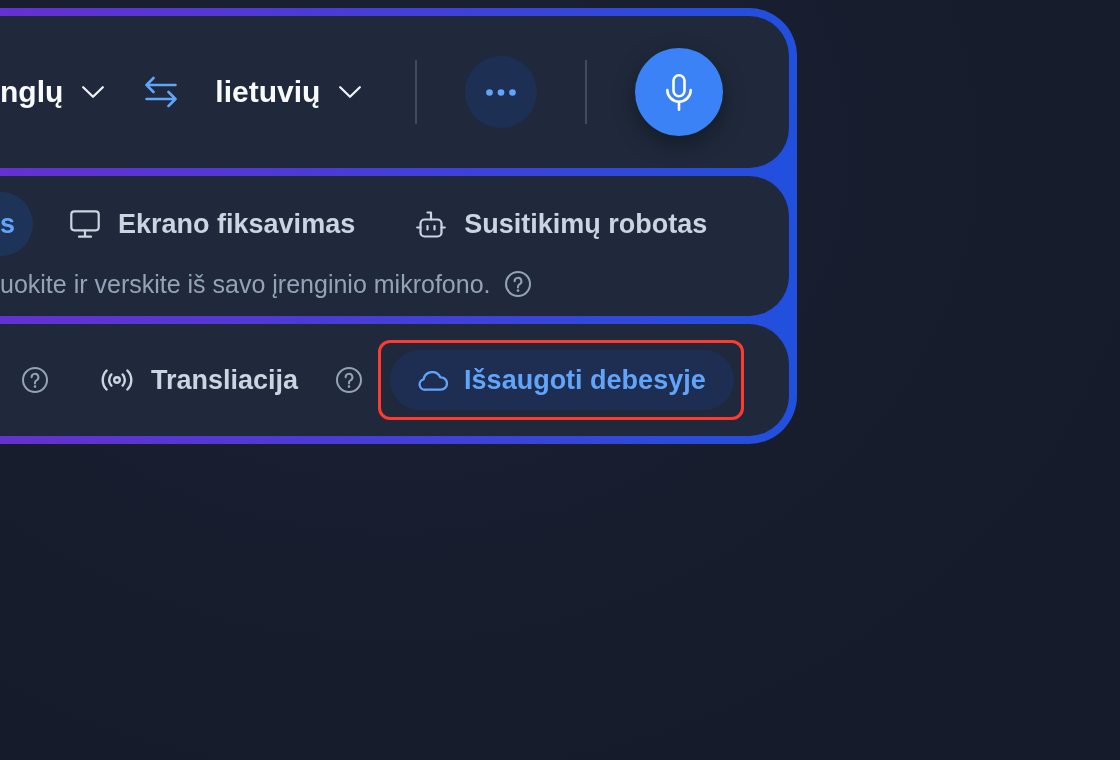 This screenshot has height=760, width=1120. I want to click on source-language-dropdown: nglų, so click(52, 92).